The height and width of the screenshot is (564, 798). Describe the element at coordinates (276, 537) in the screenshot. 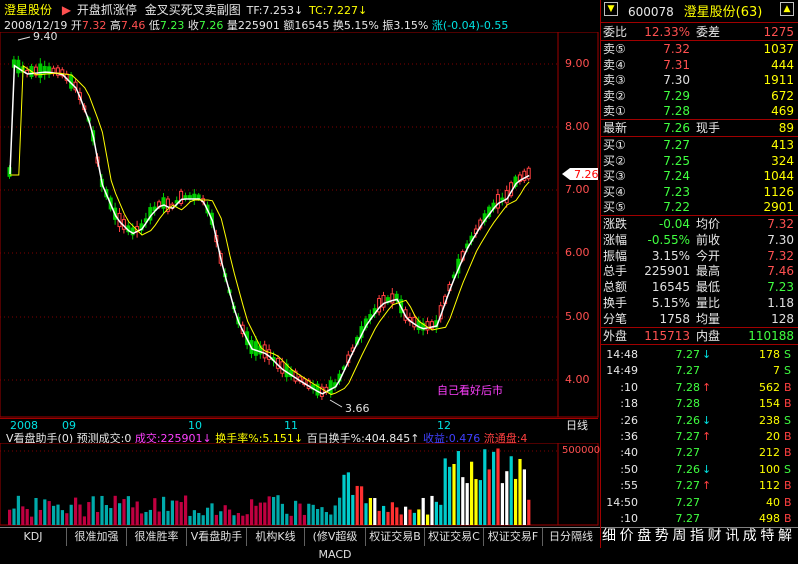

I see `tab-institution-kline: 机构K线` at that location.